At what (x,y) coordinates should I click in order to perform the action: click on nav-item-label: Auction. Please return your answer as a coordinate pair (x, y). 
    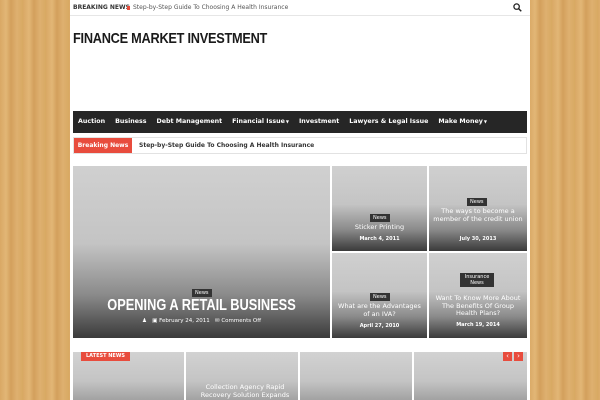
    Looking at the image, I should click on (92, 121).